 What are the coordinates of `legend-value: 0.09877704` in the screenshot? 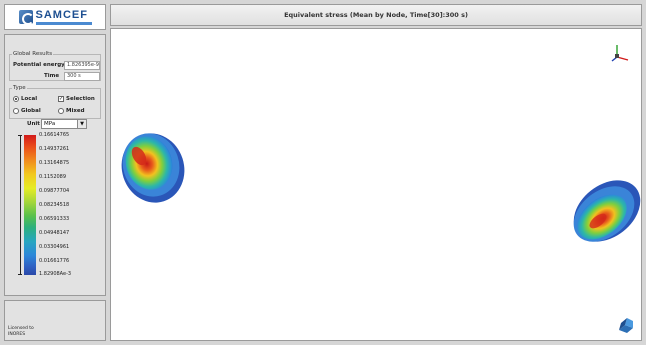 It's located at (54, 191).